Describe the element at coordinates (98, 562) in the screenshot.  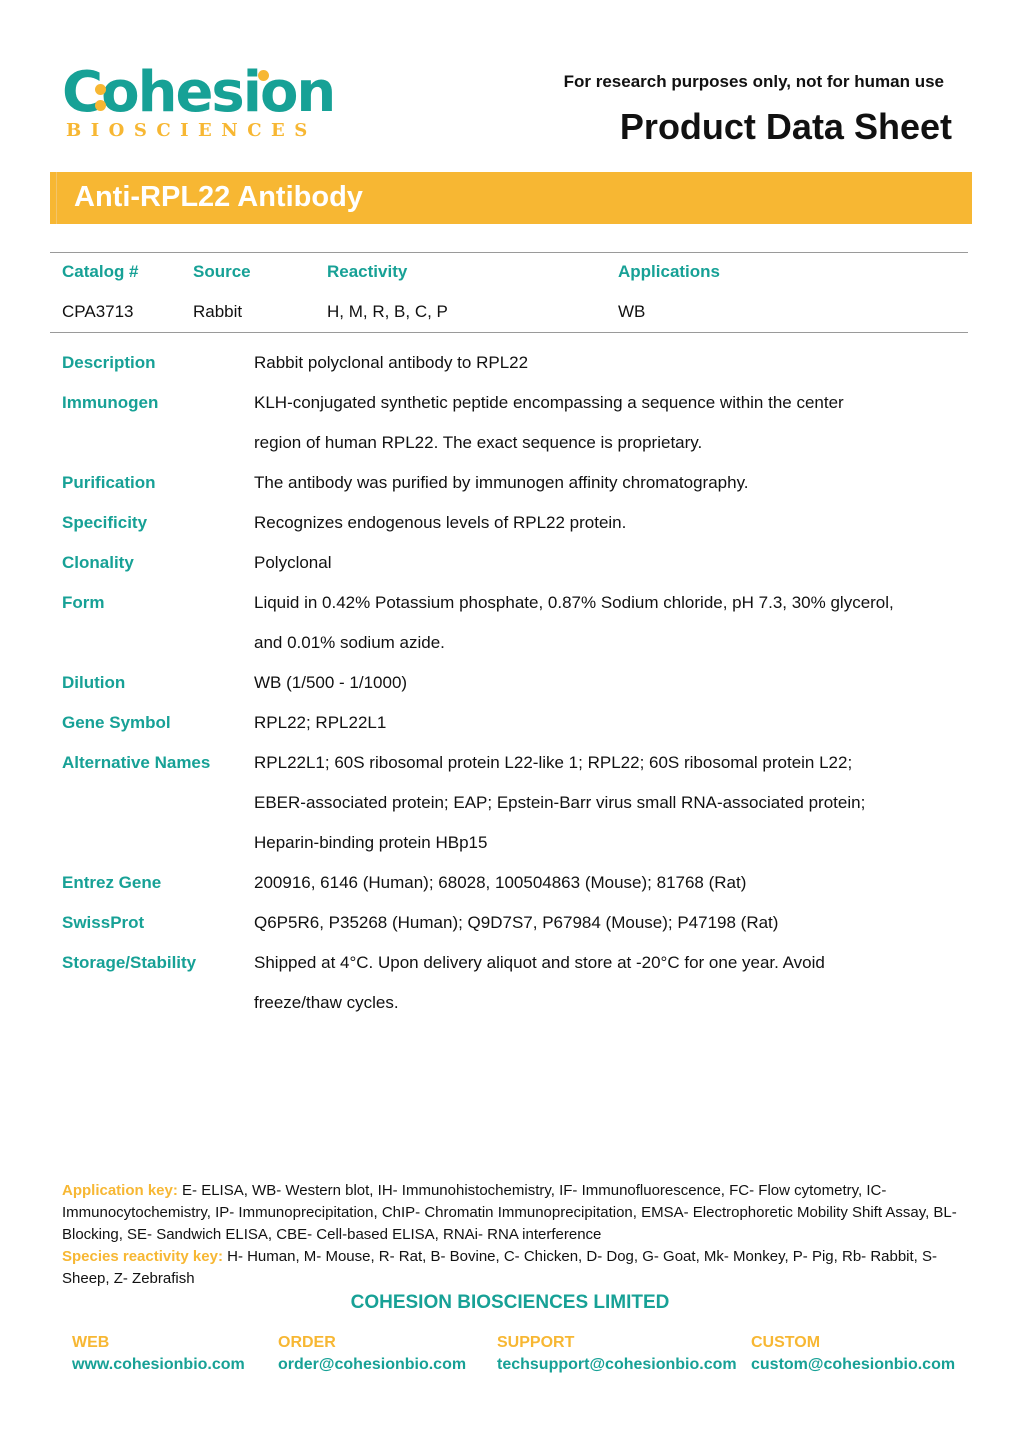
I see `detail-label: Clonality` at that location.